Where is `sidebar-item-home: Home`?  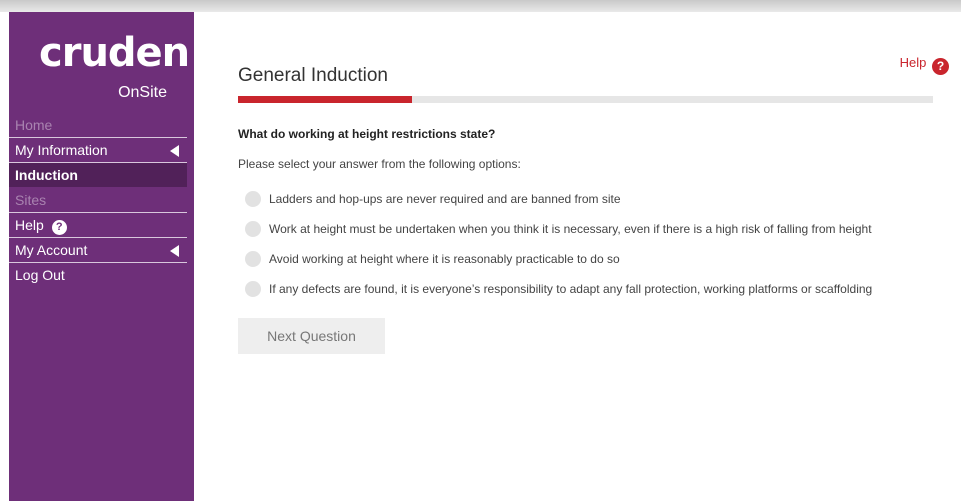
sidebar-item-home: Home is located at coordinates (98, 125).